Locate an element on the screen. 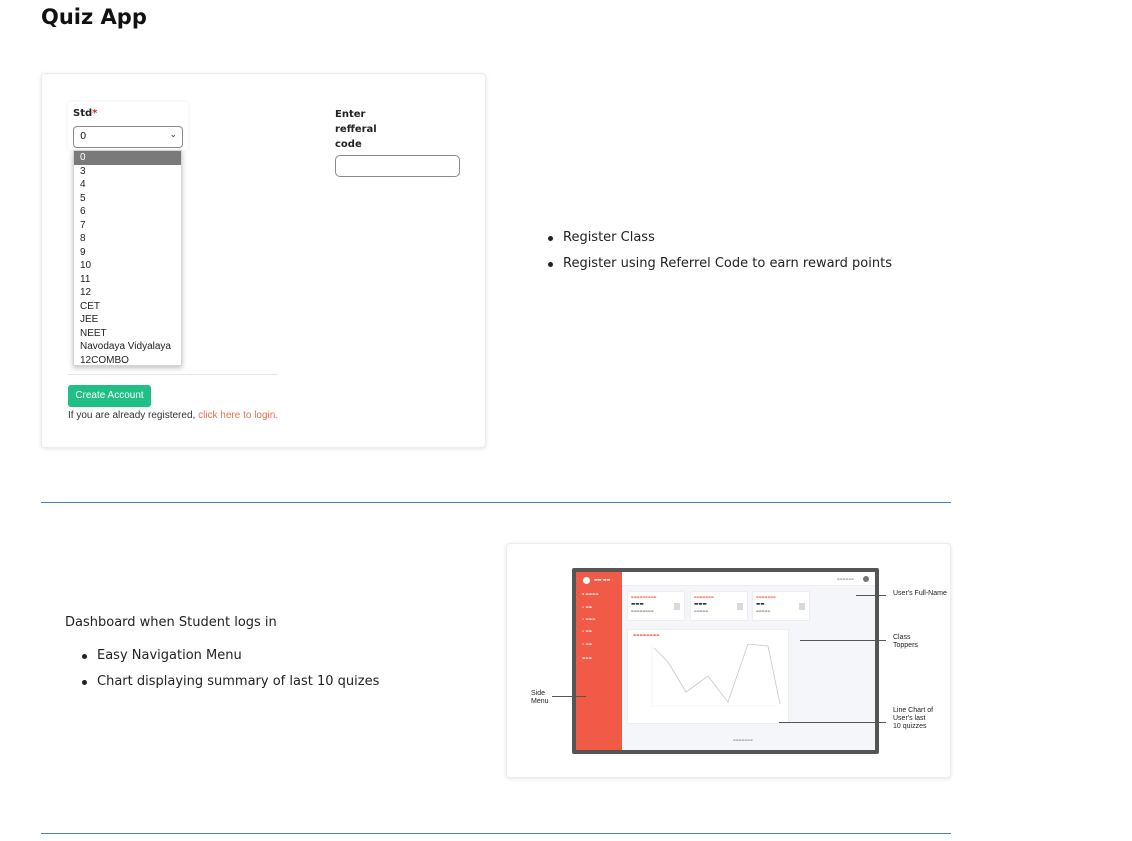 The height and width of the screenshot is (841, 1132). top-bar: ▬▬▬▬▬▬ is located at coordinates (748, 579).